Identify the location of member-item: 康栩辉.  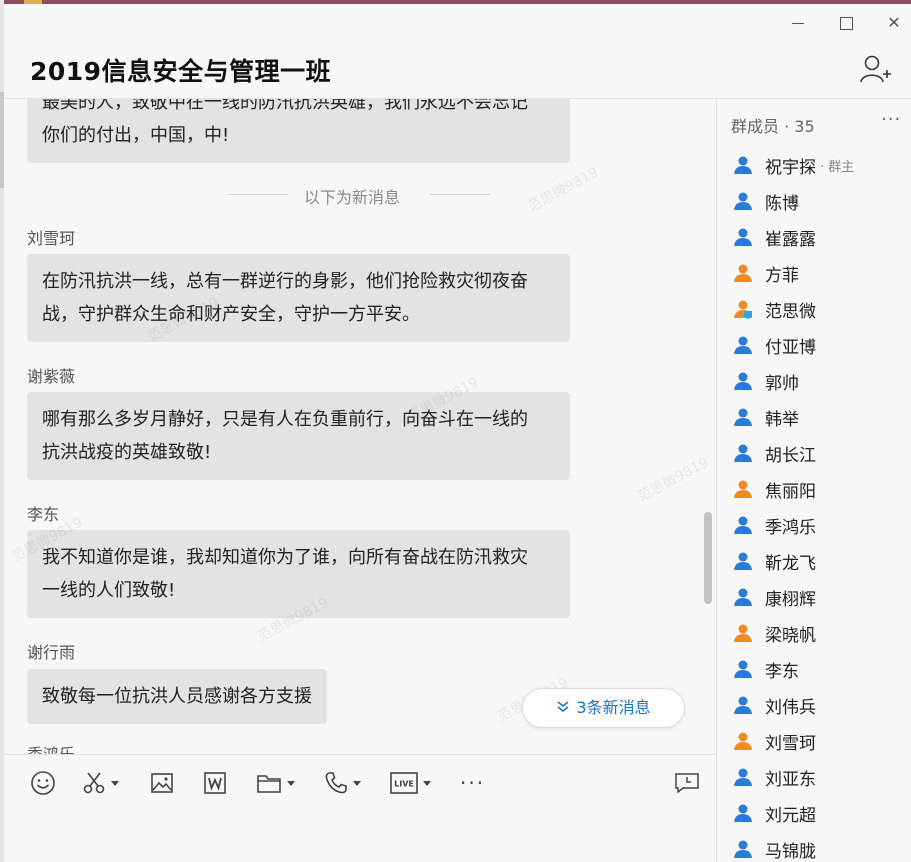
(774, 597).